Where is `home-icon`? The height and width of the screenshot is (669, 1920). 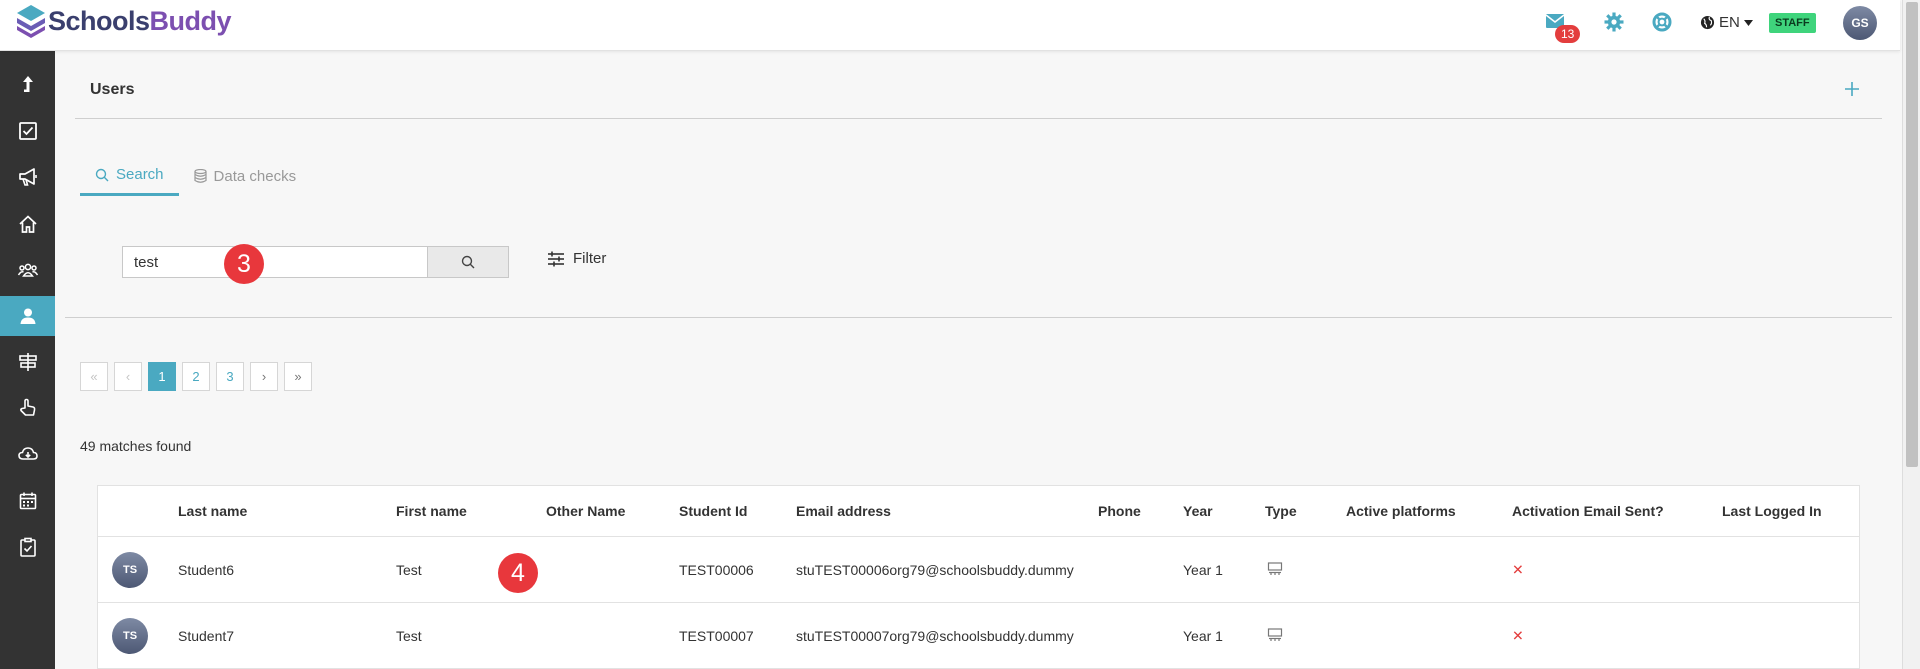 home-icon is located at coordinates (27, 224).